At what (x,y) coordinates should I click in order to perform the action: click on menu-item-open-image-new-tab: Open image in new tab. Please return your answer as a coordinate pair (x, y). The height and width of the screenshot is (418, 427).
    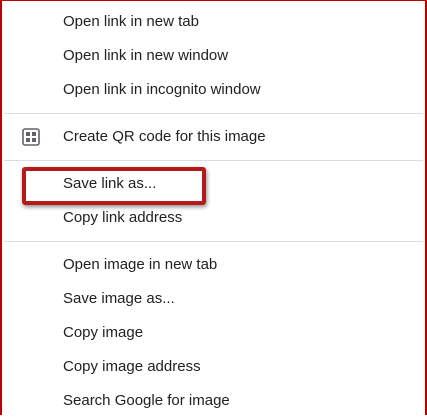
    Looking at the image, I should click on (213, 265).